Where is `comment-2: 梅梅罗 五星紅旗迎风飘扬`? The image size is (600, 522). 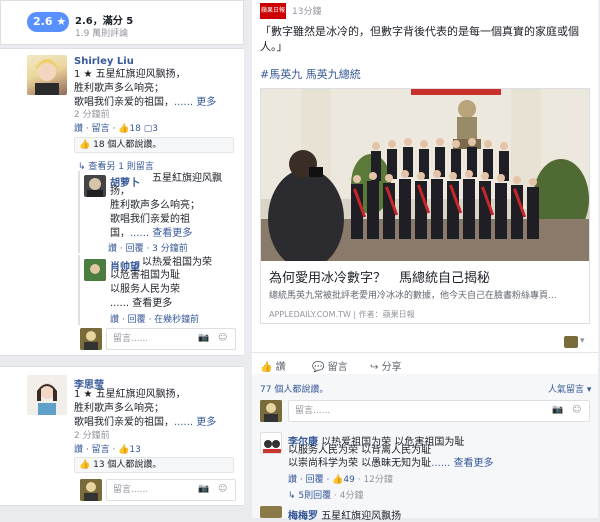
comment-2: 梅梅罗 五星紅旗迎风飘扬 is located at coordinates (344, 514).